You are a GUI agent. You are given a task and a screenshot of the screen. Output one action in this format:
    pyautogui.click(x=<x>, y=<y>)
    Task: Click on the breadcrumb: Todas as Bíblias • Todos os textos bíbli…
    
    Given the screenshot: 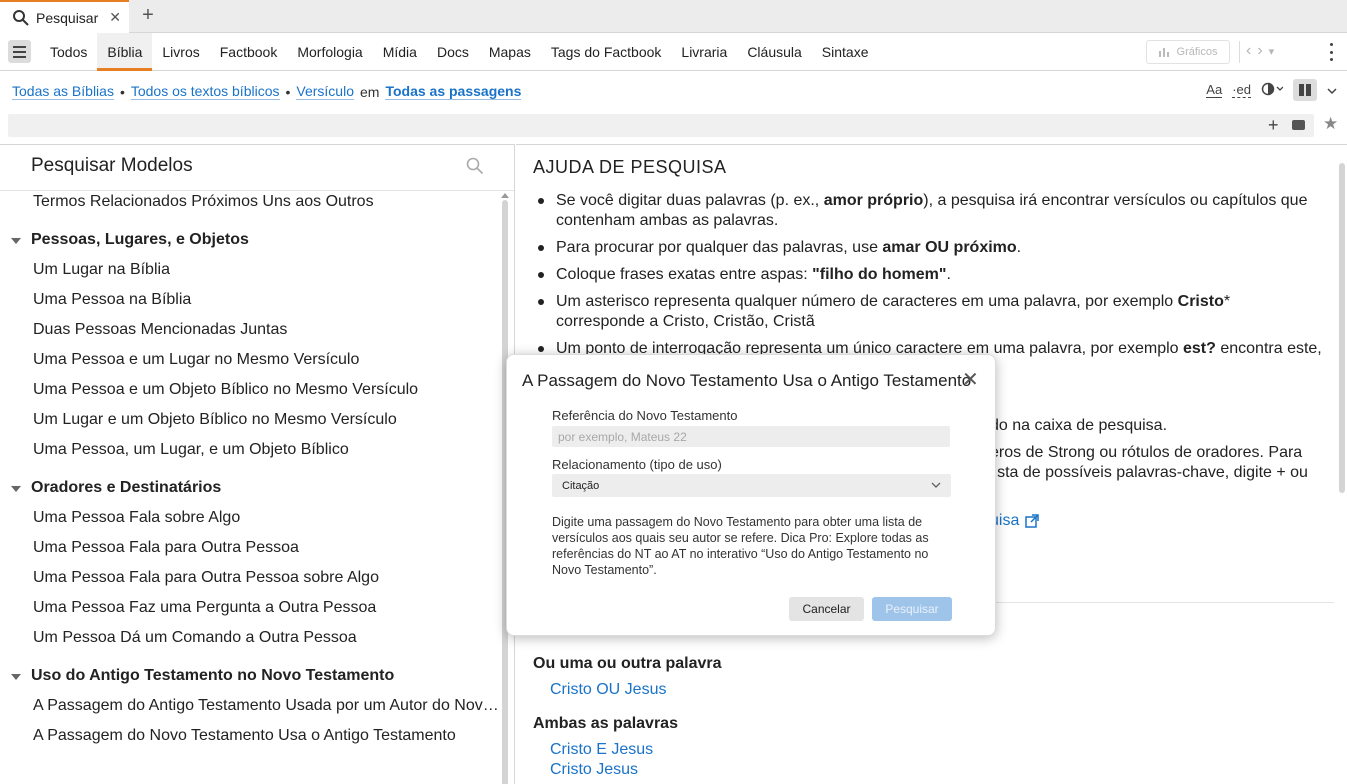 What is the action you would take?
    pyautogui.click(x=267, y=91)
    